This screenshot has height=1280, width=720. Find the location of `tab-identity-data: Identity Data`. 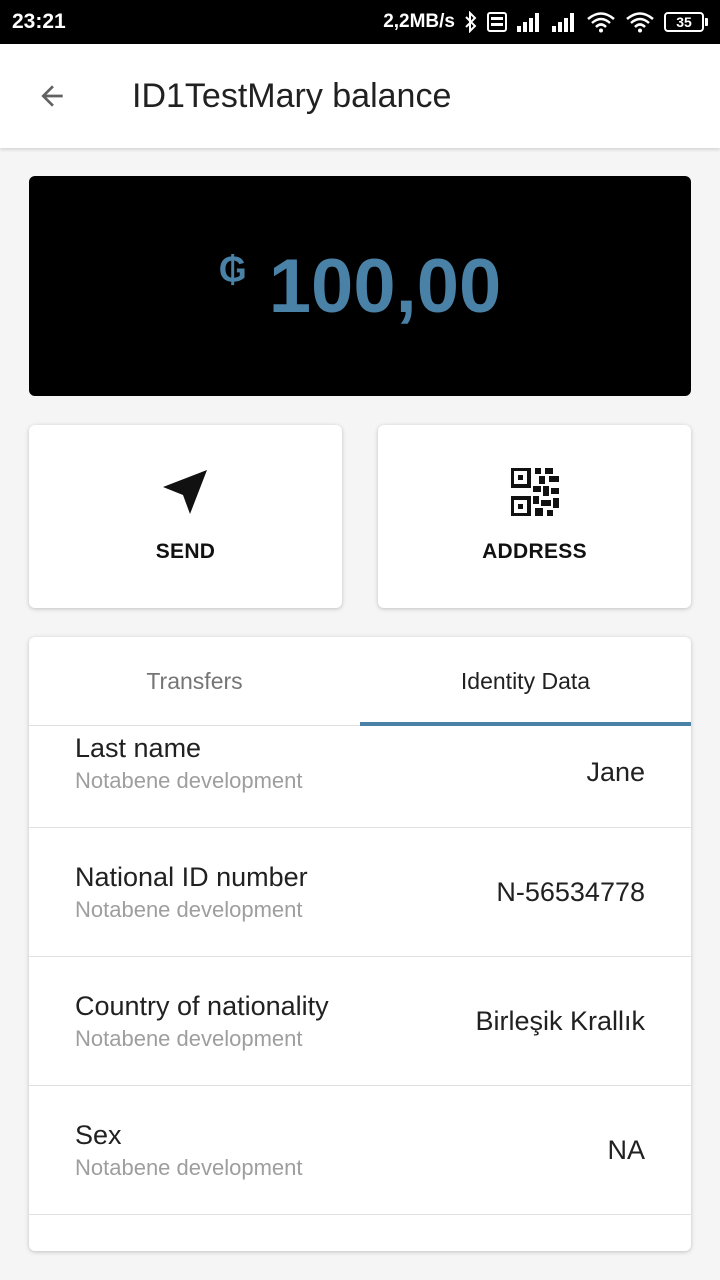

tab-identity-data: Identity Data is located at coordinates (525, 681).